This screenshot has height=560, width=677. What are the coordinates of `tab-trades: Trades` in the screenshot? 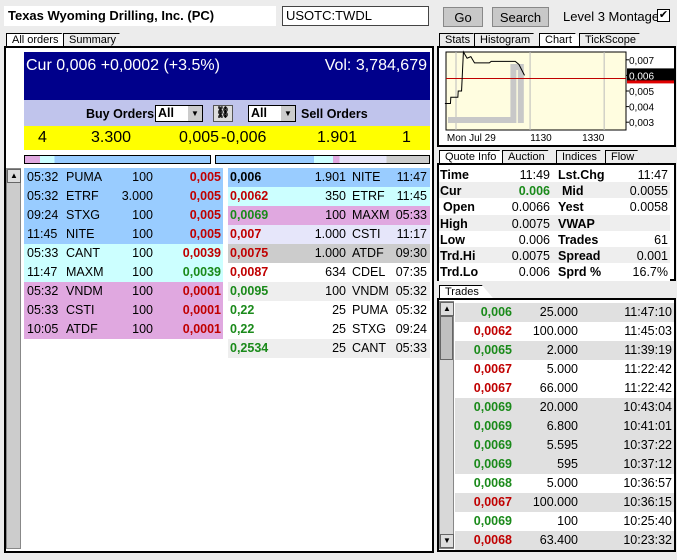 It's located at (466, 292).